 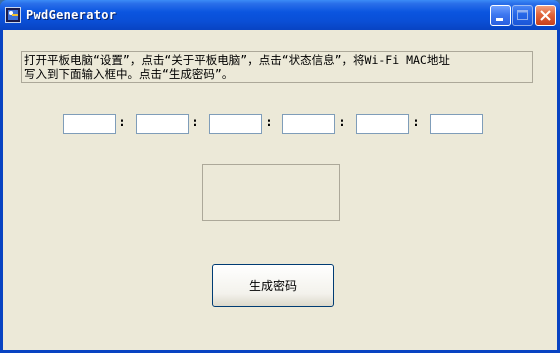 I want to click on close-button, so click(x=545, y=15).